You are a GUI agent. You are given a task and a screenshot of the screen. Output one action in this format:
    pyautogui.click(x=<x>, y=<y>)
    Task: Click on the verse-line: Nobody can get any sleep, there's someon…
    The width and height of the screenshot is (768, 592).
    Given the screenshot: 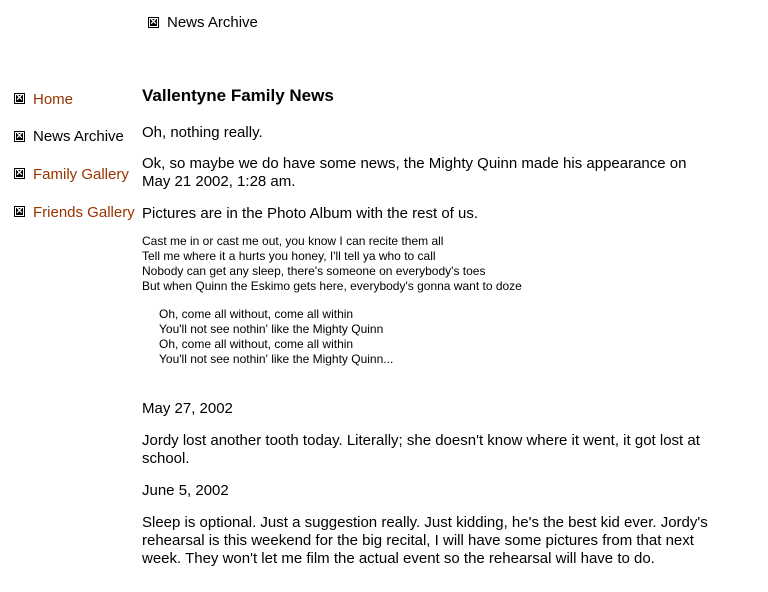 What is the action you would take?
    pyautogui.click(x=314, y=271)
    